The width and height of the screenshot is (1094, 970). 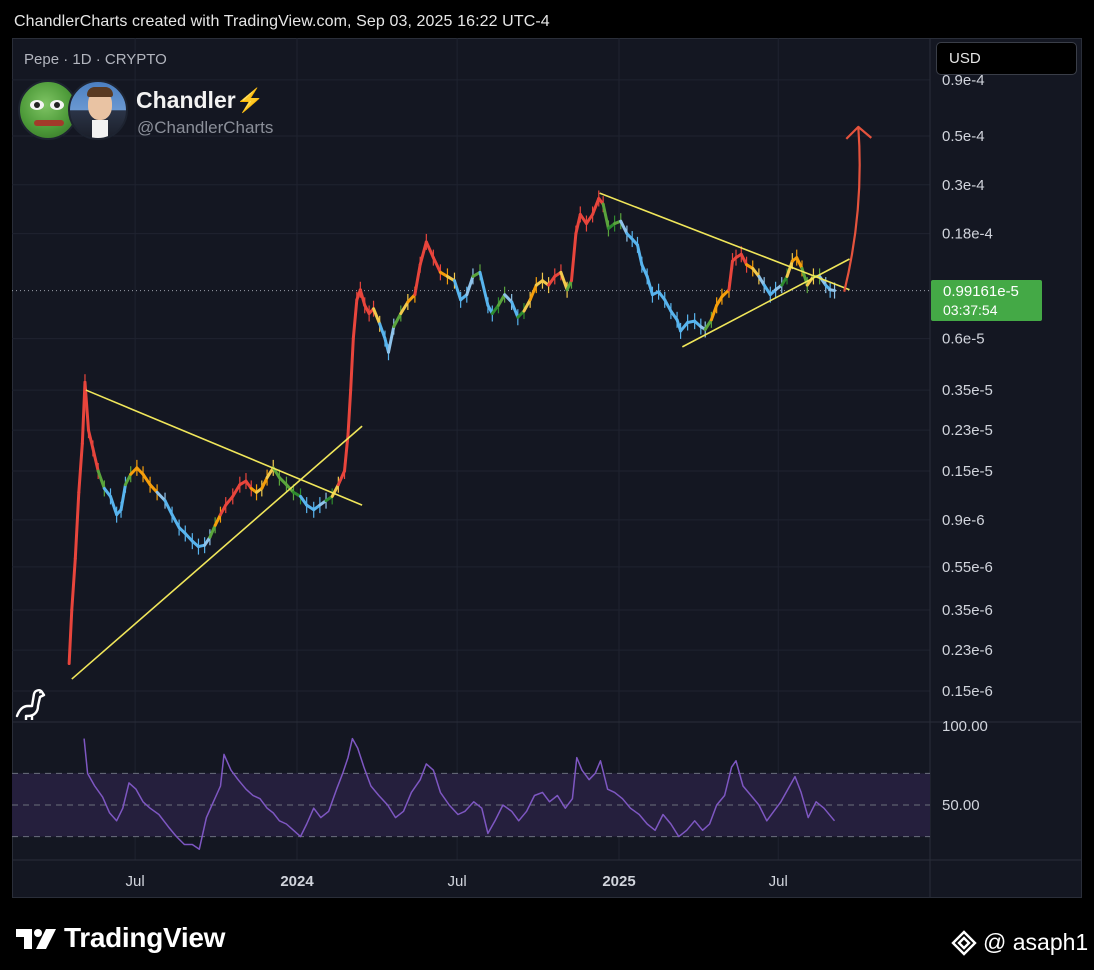 I want to click on currency-selector: USD, so click(x=1006, y=58).